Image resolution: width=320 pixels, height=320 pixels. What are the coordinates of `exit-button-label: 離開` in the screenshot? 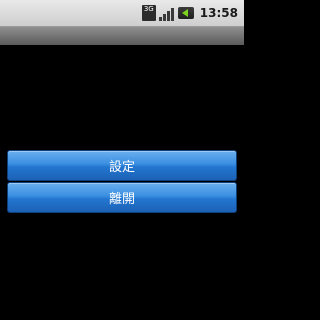 It's located at (121, 199).